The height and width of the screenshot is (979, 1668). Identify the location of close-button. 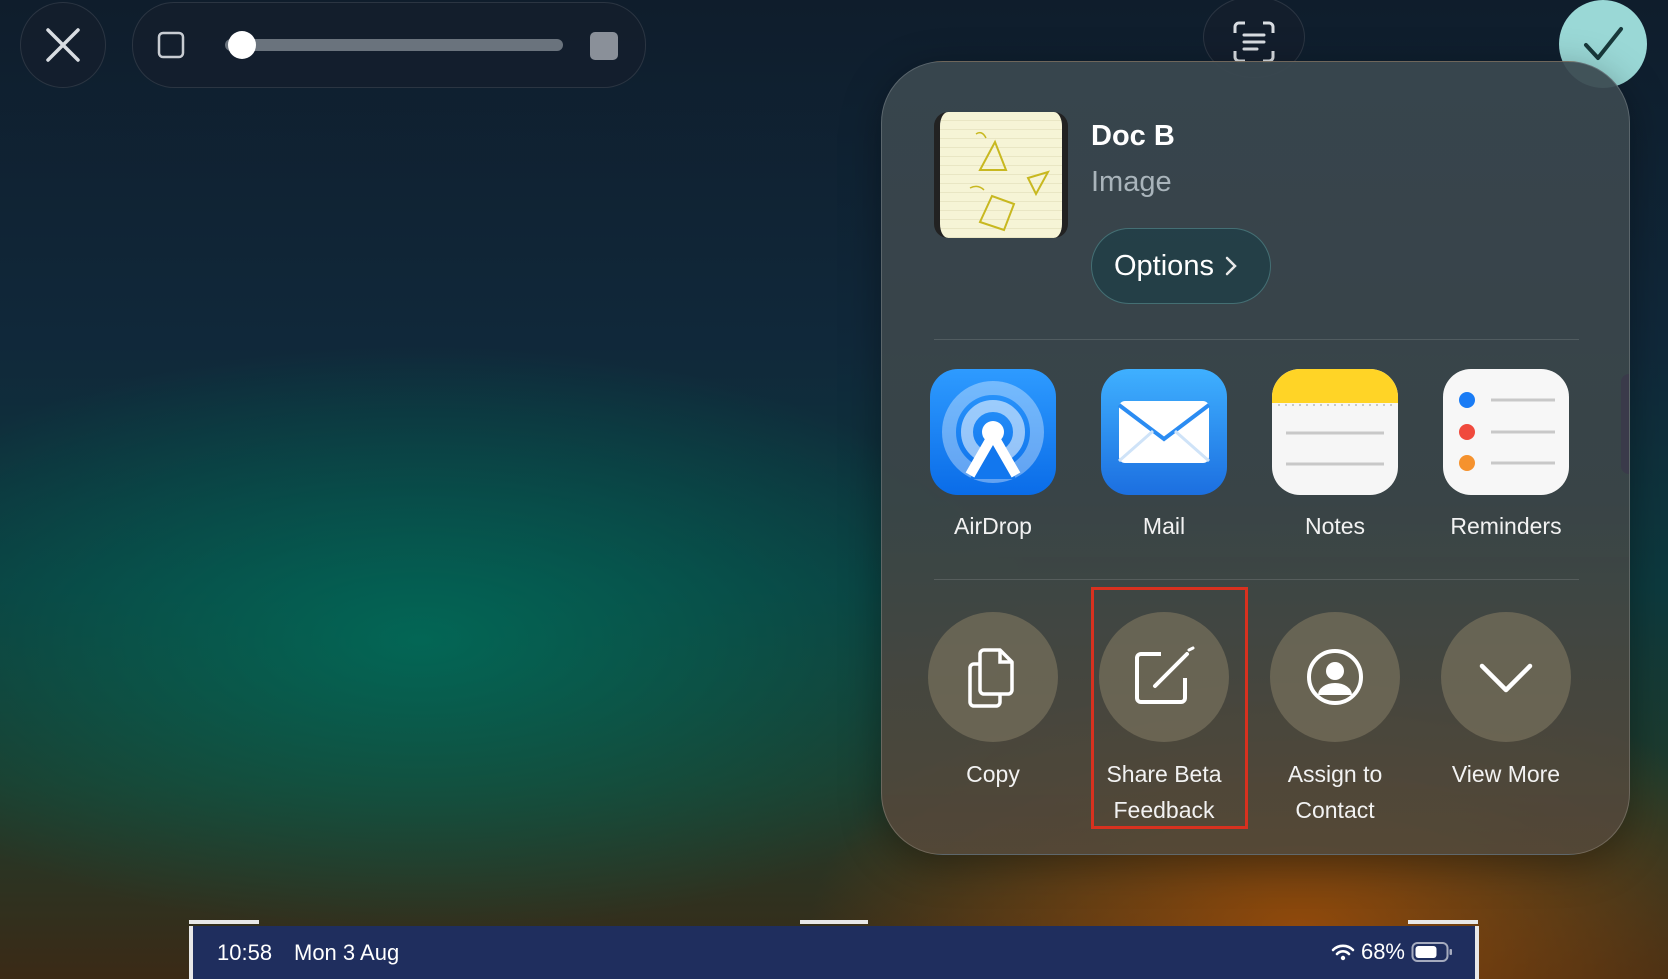
(63, 45).